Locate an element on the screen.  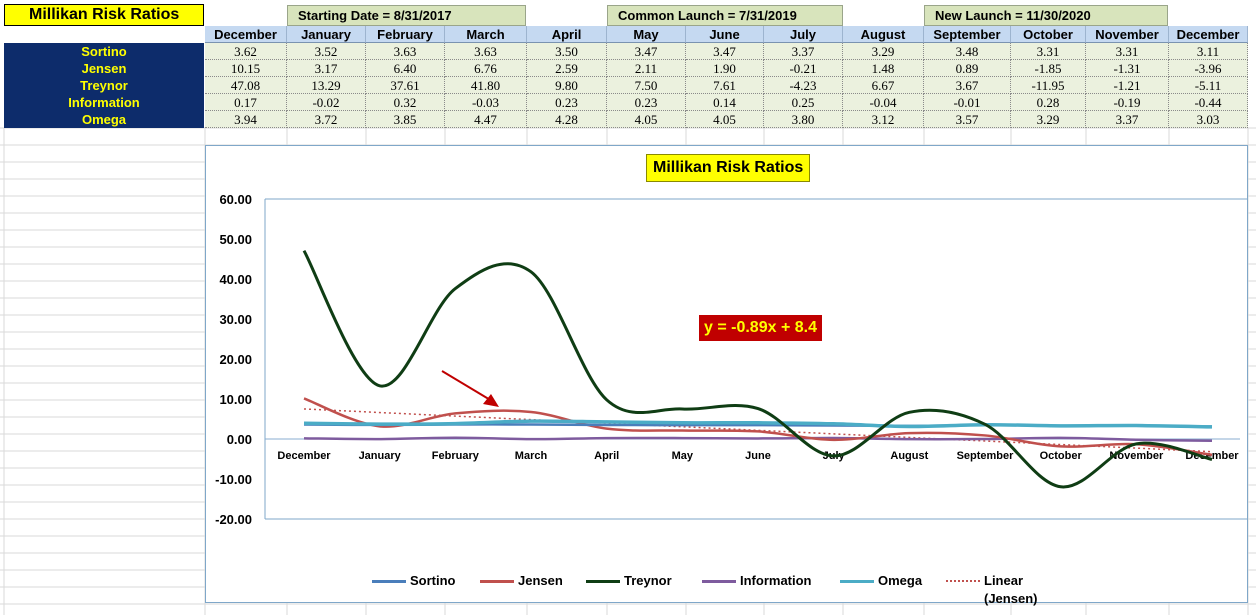
x-tick-label: March is located at coordinates (531, 456).